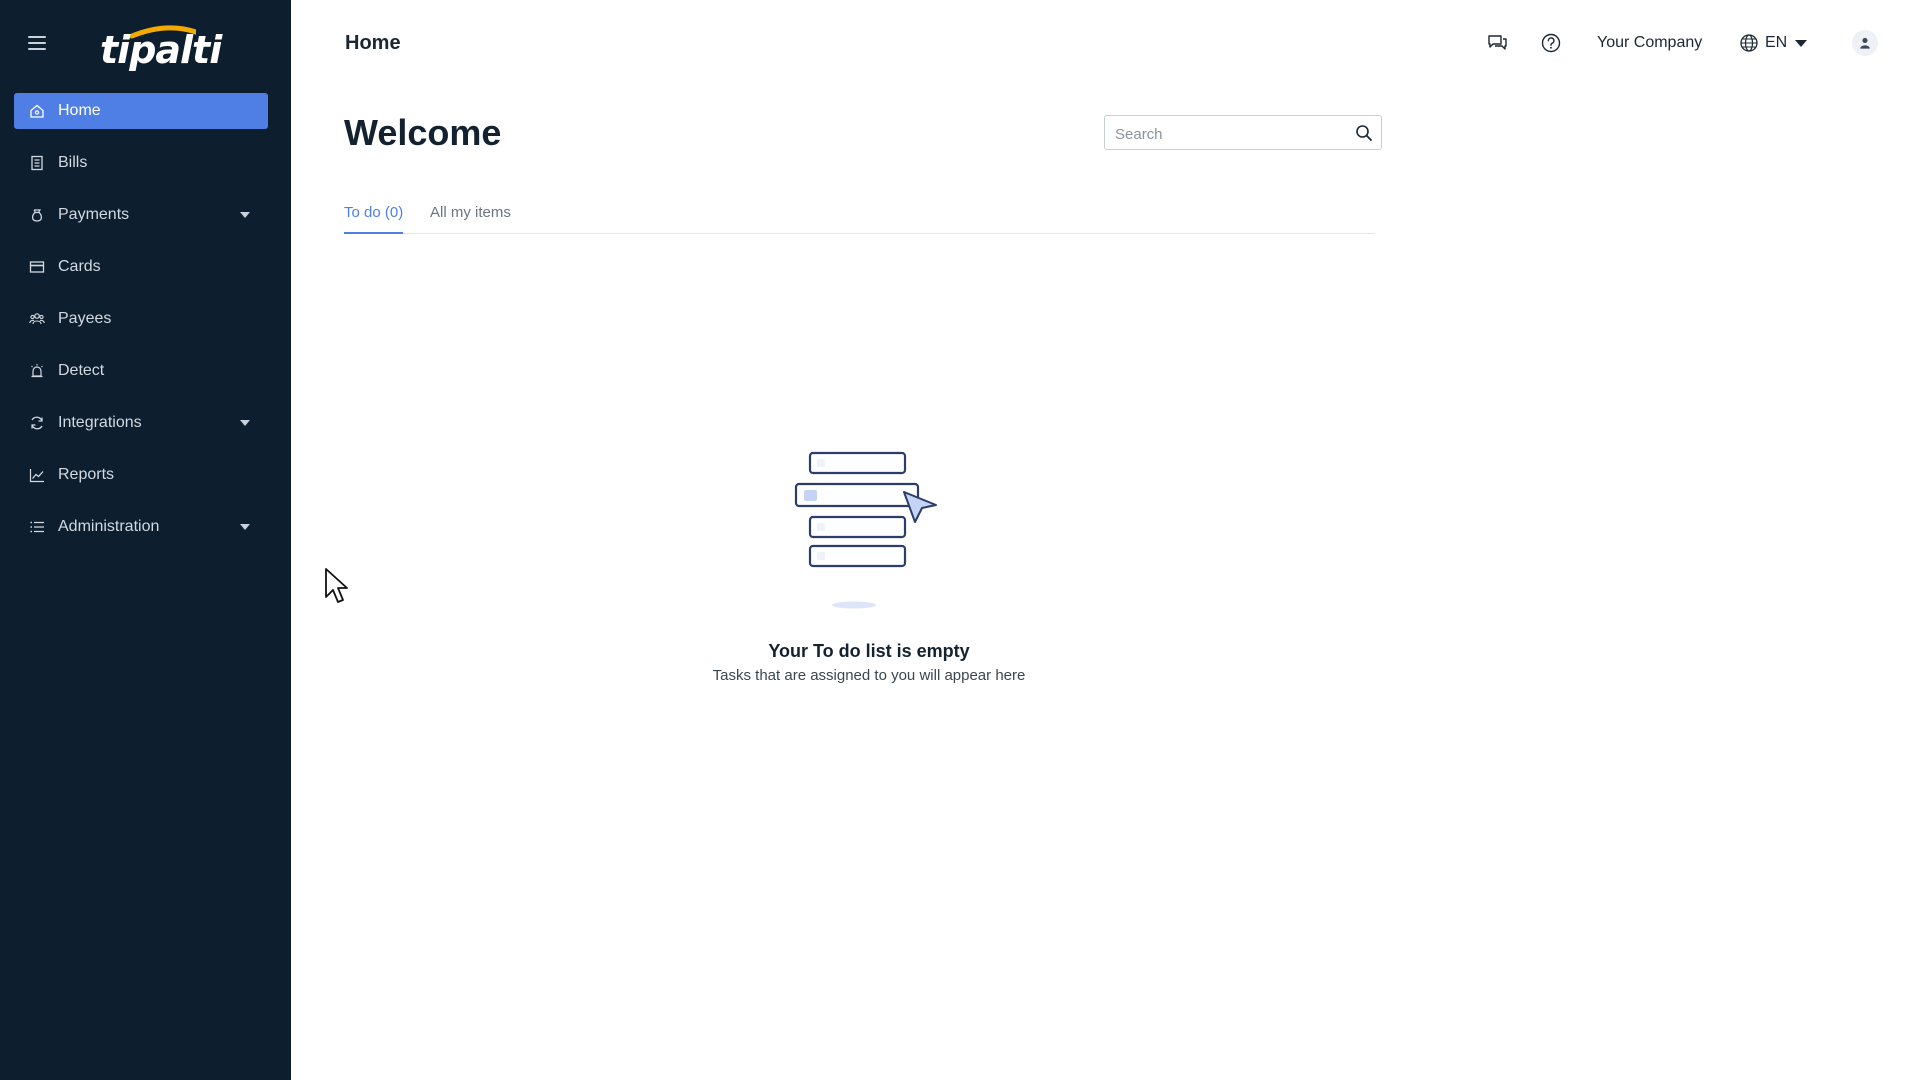  Describe the element at coordinates (37, 215) in the screenshot. I see `payments-icon` at that location.